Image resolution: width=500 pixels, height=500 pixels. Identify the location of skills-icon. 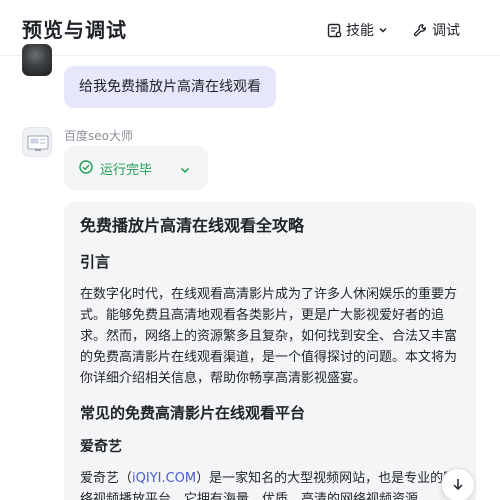
(334, 30).